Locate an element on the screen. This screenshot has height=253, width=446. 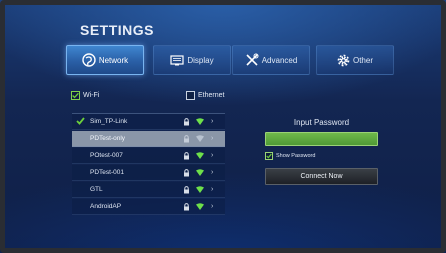
display-icon is located at coordinates (177, 59).